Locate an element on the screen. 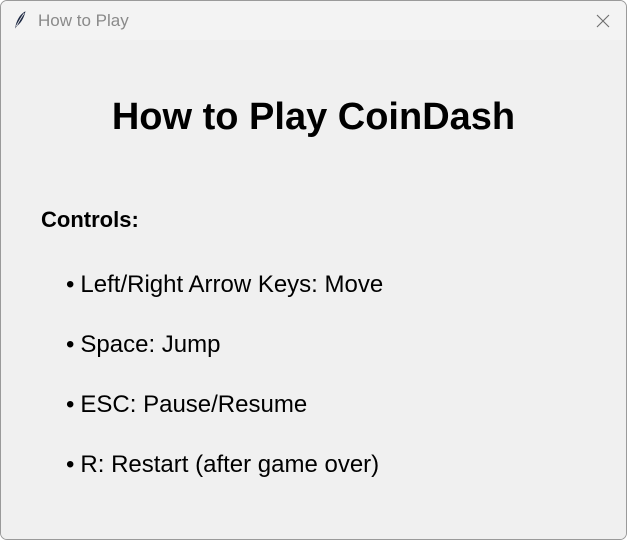  feather-icon is located at coordinates (20, 20).